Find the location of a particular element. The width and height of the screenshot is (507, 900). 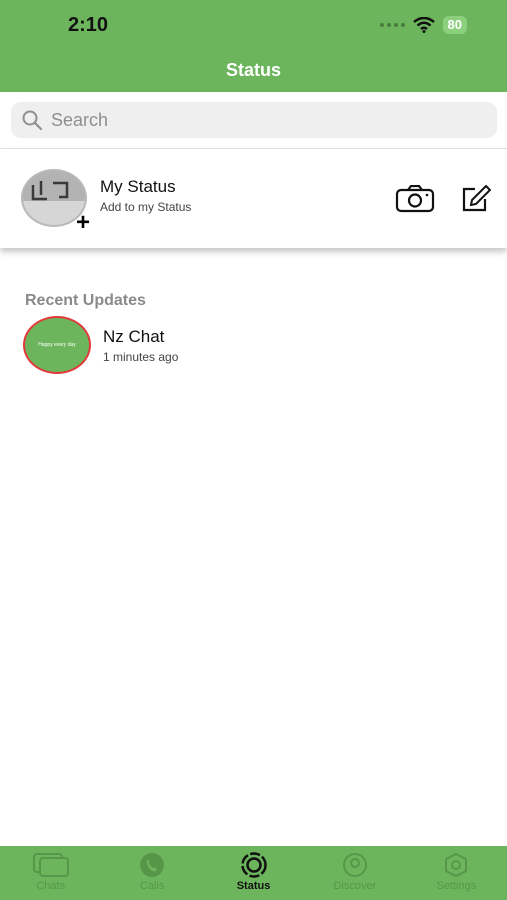

my-status-name: My Status is located at coordinates (138, 186).